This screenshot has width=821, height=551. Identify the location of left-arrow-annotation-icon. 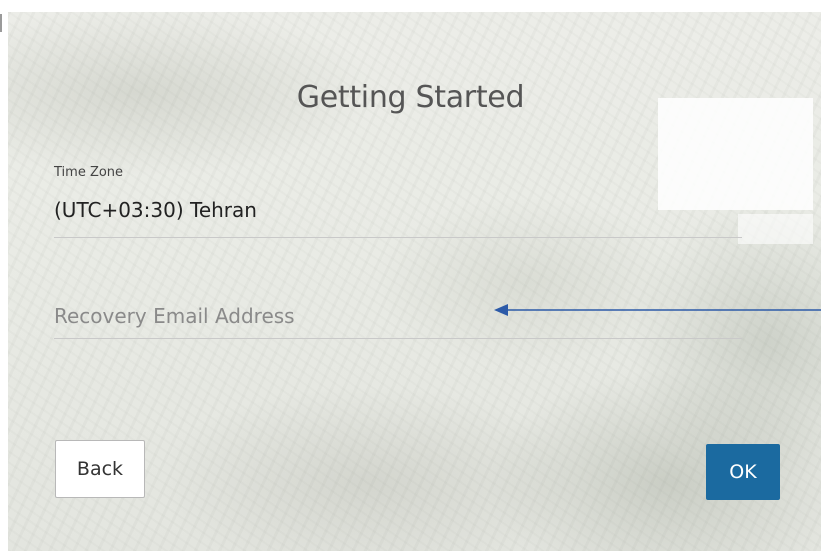
(657, 310).